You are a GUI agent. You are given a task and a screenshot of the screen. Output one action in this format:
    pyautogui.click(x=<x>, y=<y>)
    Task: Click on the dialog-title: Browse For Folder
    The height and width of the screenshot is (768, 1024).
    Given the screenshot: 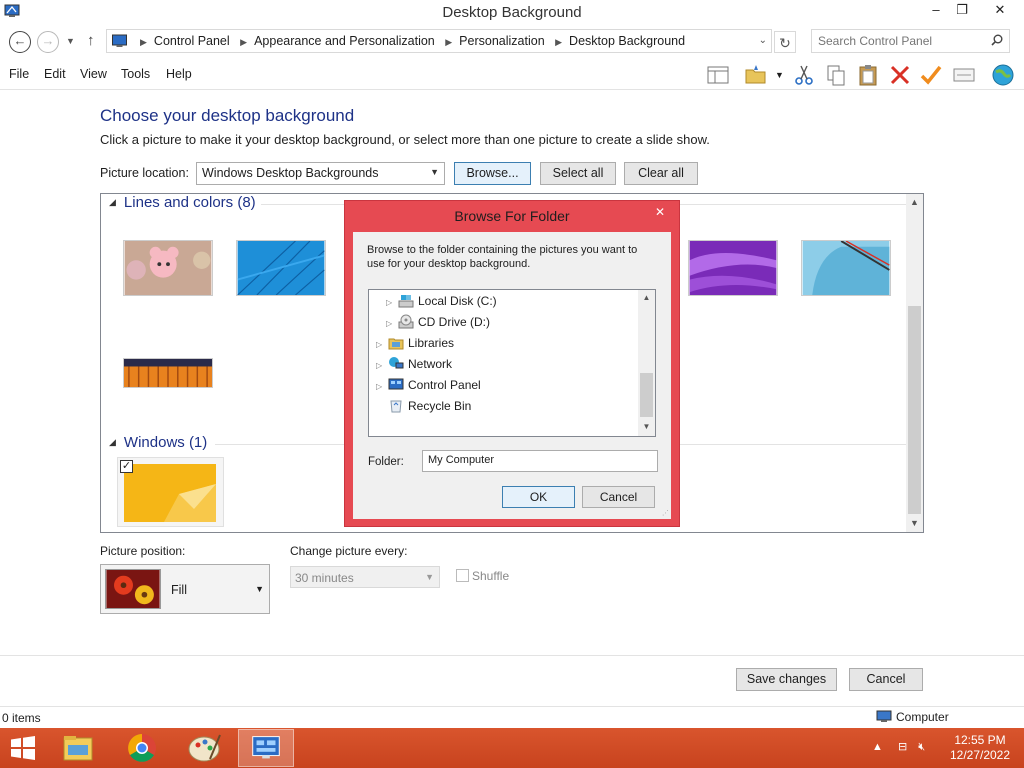 What is the action you would take?
    pyautogui.click(x=512, y=216)
    